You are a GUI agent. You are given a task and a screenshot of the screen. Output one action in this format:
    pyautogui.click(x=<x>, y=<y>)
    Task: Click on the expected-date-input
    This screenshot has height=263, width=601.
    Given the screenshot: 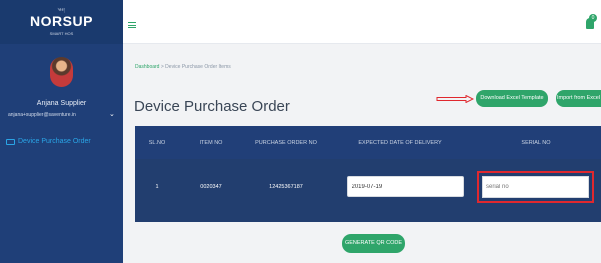 What is the action you would take?
    pyautogui.click(x=405, y=186)
    